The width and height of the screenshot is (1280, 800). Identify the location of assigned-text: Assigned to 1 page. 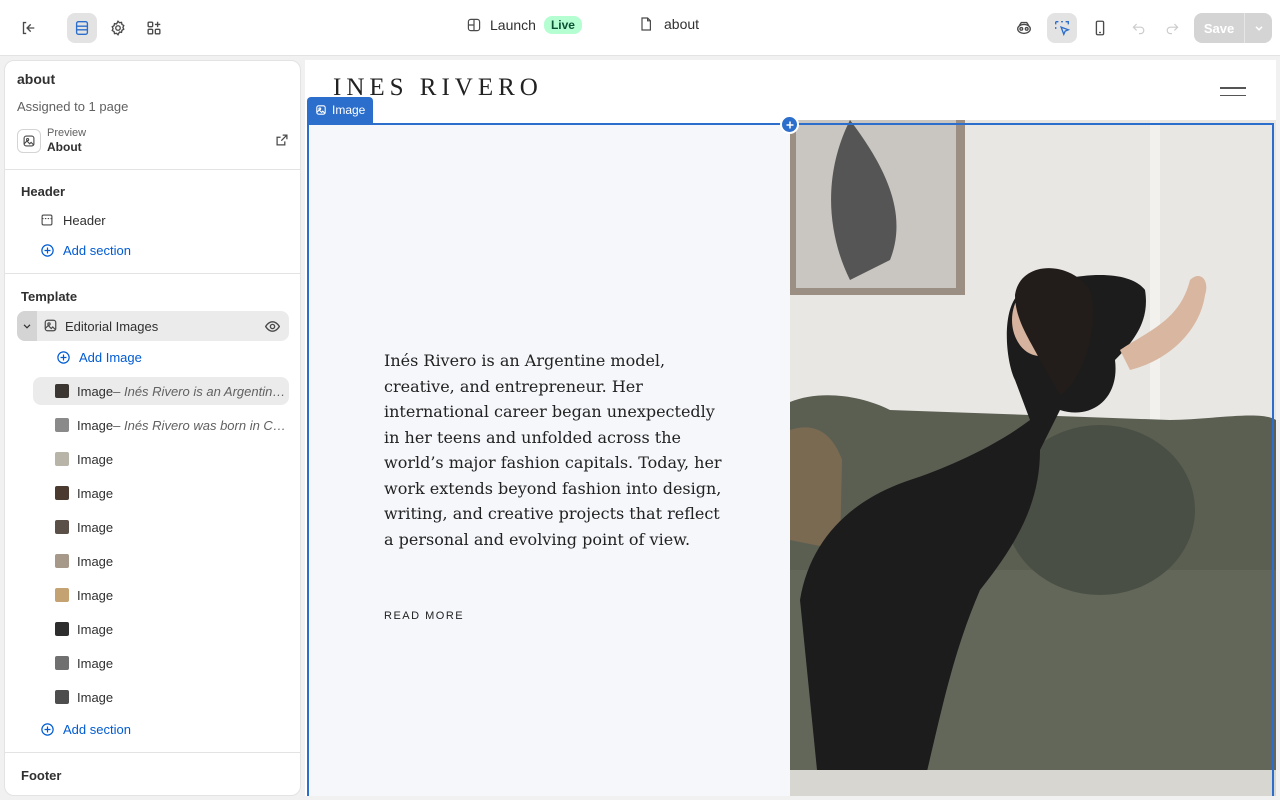
(73, 106).